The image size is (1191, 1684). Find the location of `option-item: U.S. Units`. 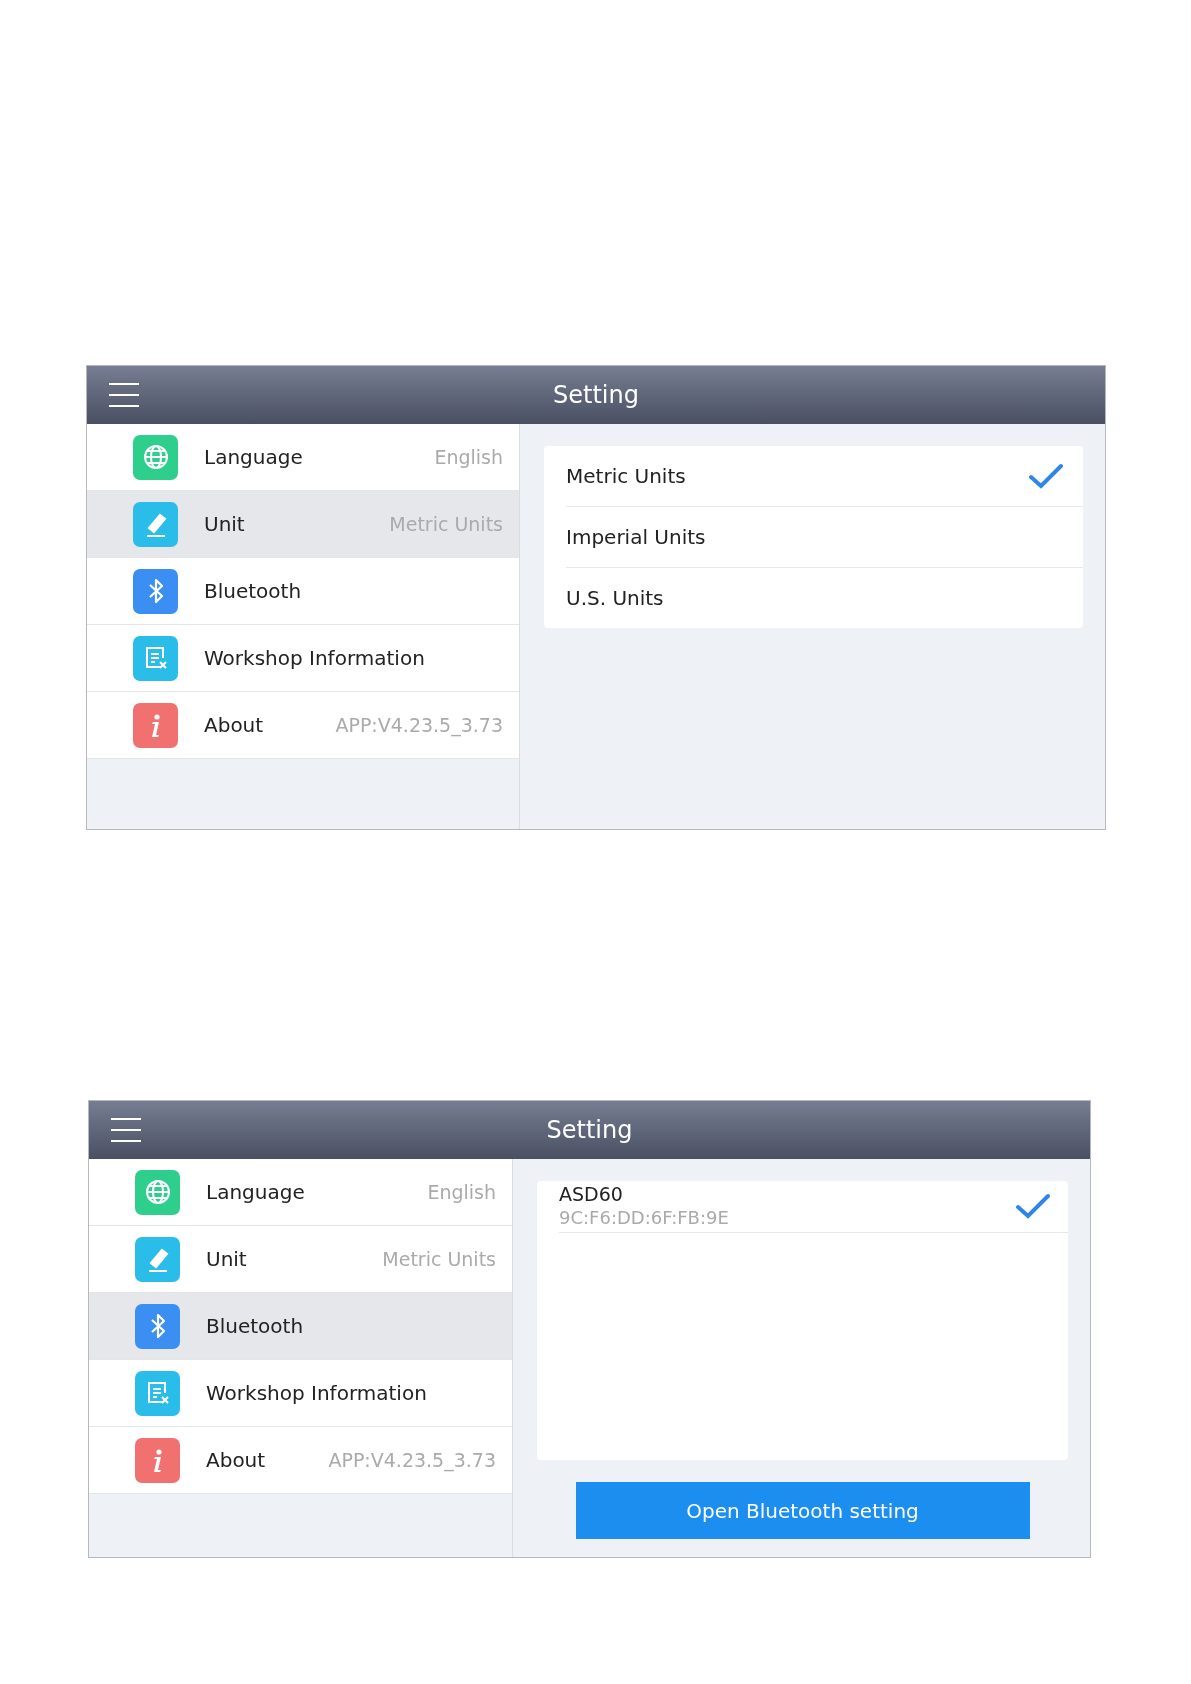

option-item: U.S. Units is located at coordinates (824, 598).